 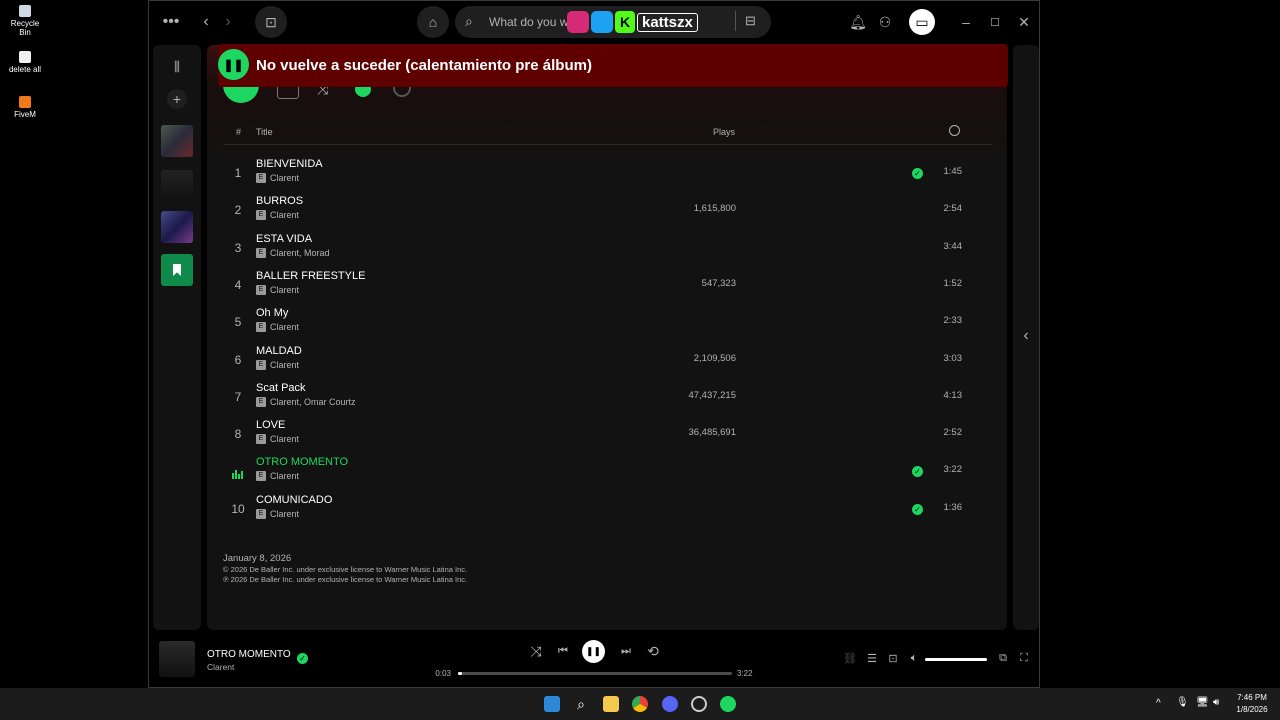 I want to click on bookmark-icon, so click(x=177, y=270).